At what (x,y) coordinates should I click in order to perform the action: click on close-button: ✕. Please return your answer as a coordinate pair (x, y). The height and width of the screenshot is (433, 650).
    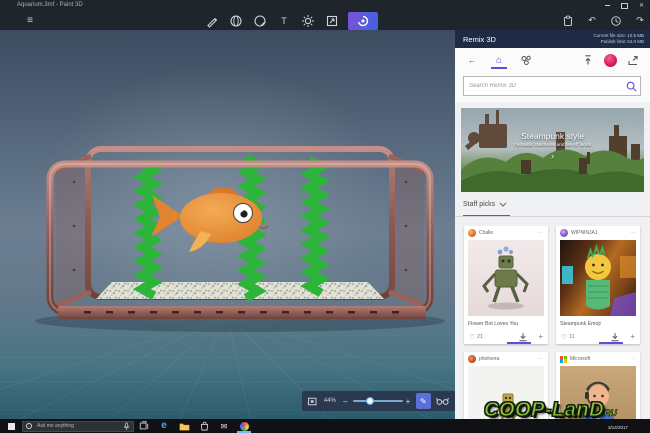
    Looking at the image, I should click on (641, 5).